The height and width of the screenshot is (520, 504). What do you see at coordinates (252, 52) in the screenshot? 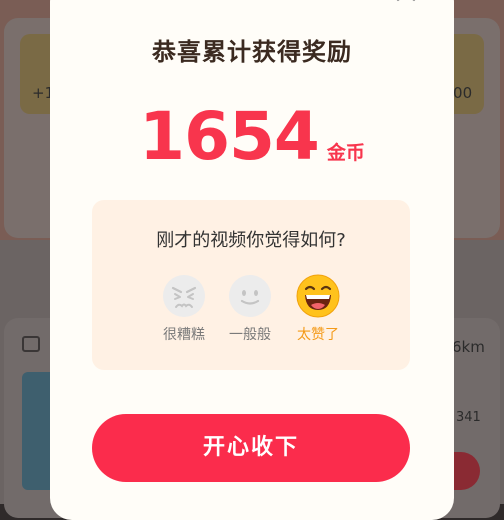
I see `dialog-title: 恭喜累计获得奖励` at bounding box center [252, 52].